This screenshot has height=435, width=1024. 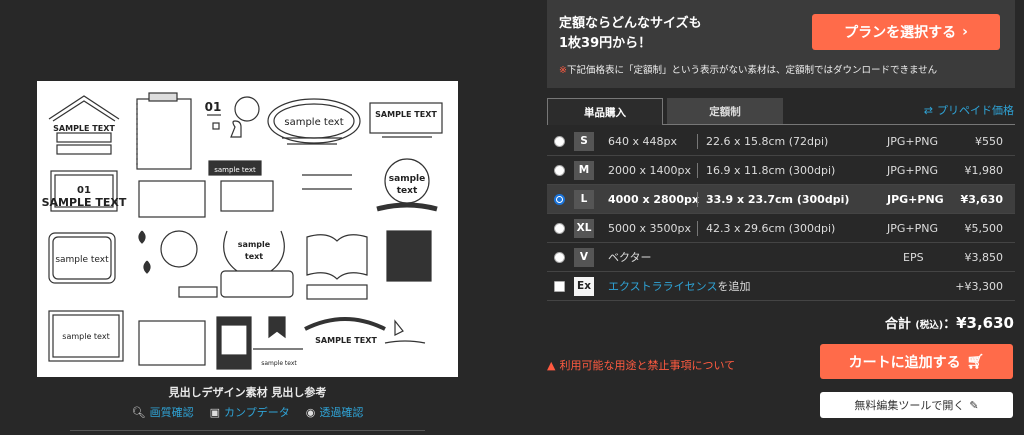 What do you see at coordinates (974, 405) in the screenshot?
I see `pencil-icon: ✎` at bounding box center [974, 405].